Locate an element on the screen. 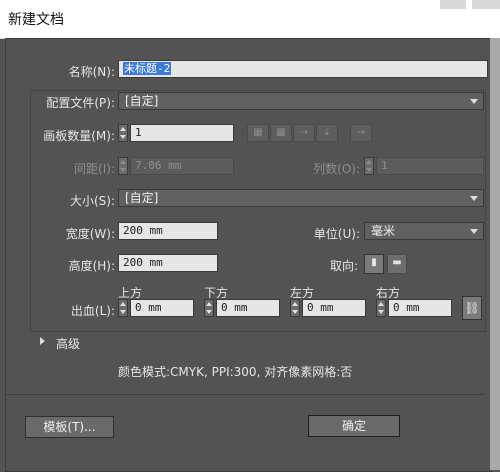 Image resolution: width=500 pixels, height=472 pixels. bleed-left-input: 0 mm is located at coordinates (334, 308).